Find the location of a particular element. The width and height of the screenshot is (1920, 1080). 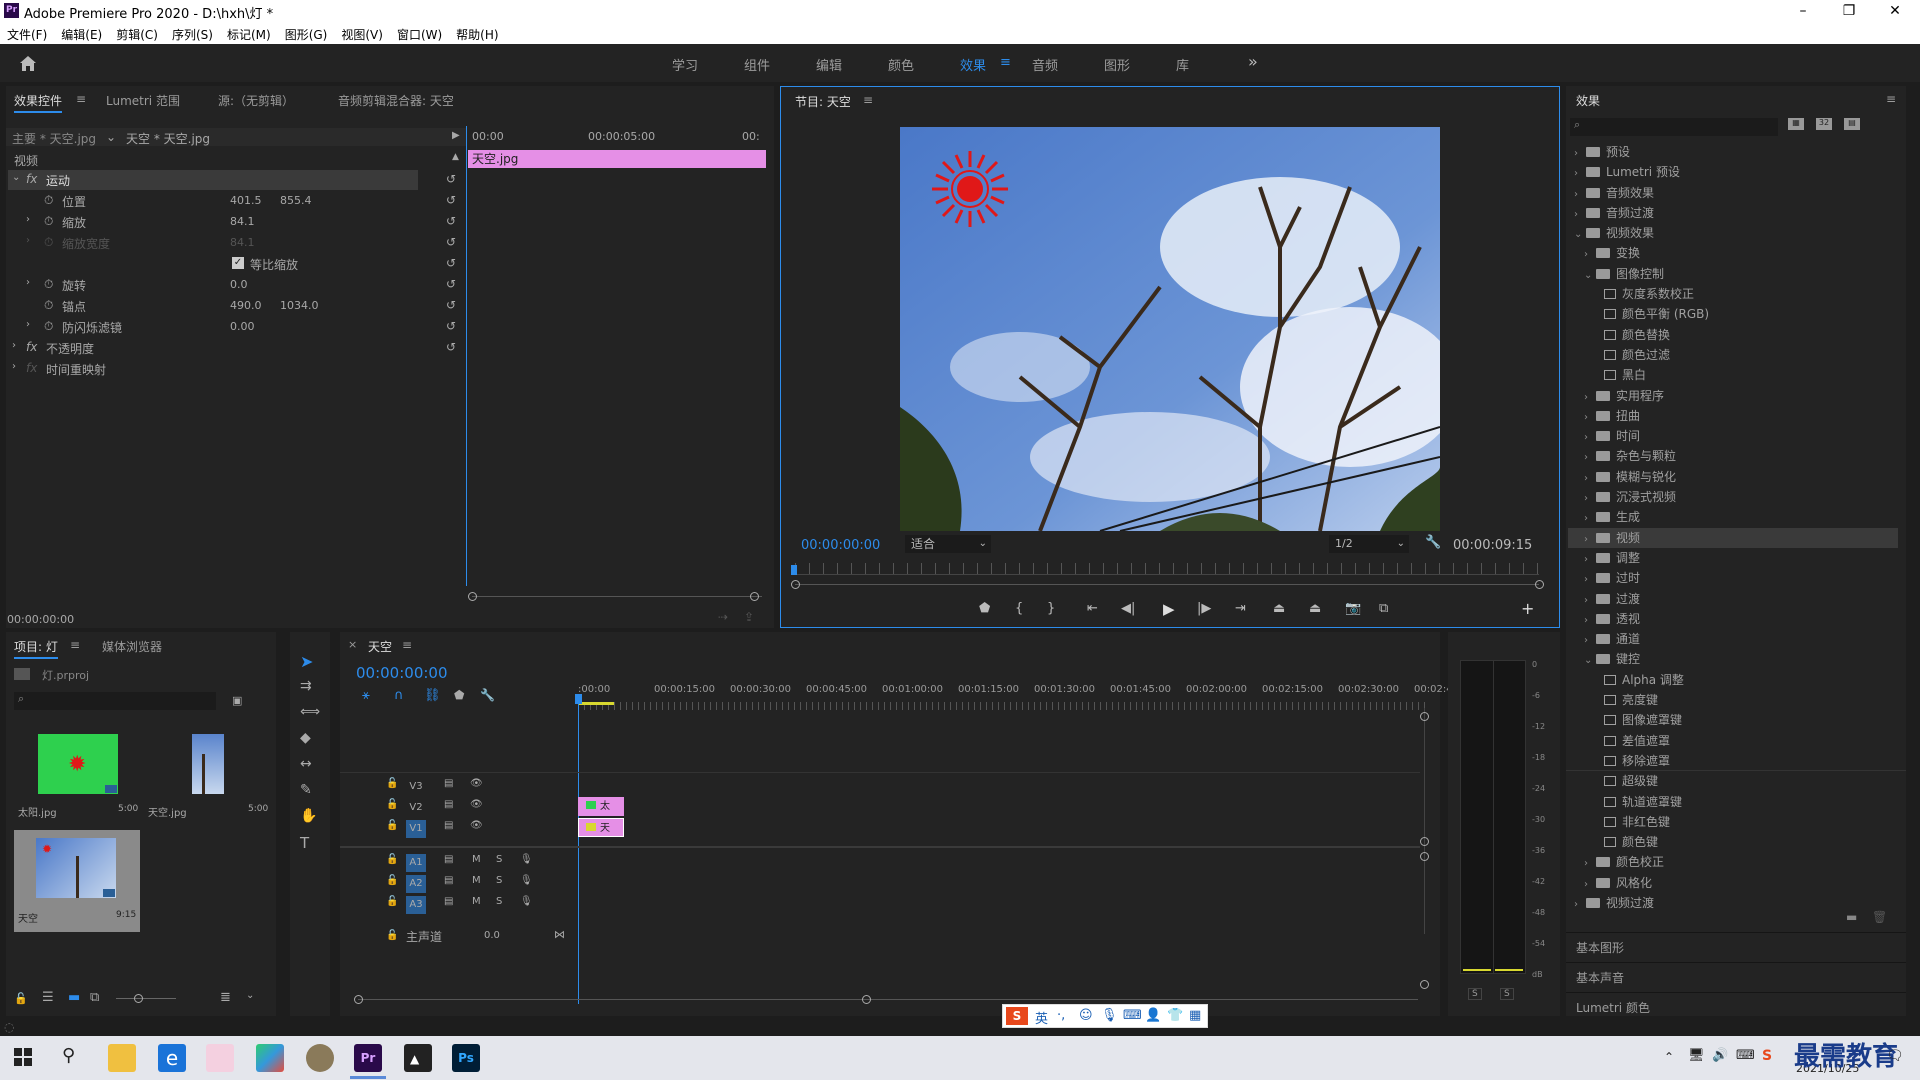

effect-folder: ⌄ 图像控制 is located at coordinates (1733, 274).